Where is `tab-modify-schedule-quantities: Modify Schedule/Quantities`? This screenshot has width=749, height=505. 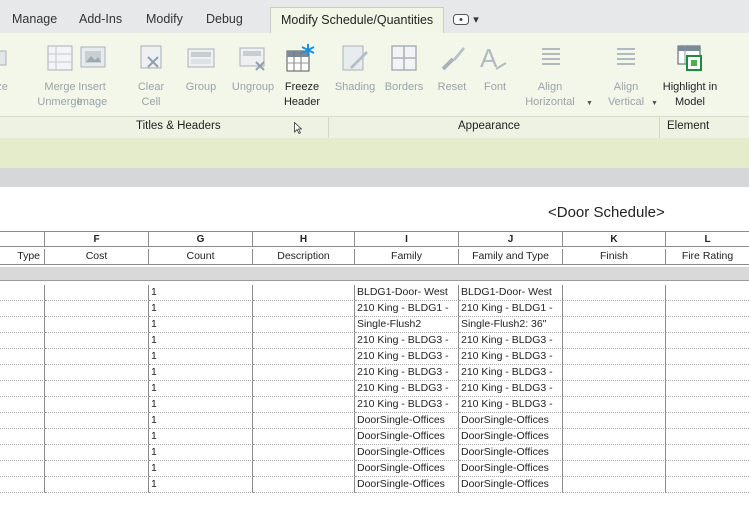 tab-modify-schedule-quantities: Modify Schedule/Quantities is located at coordinates (357, 20).